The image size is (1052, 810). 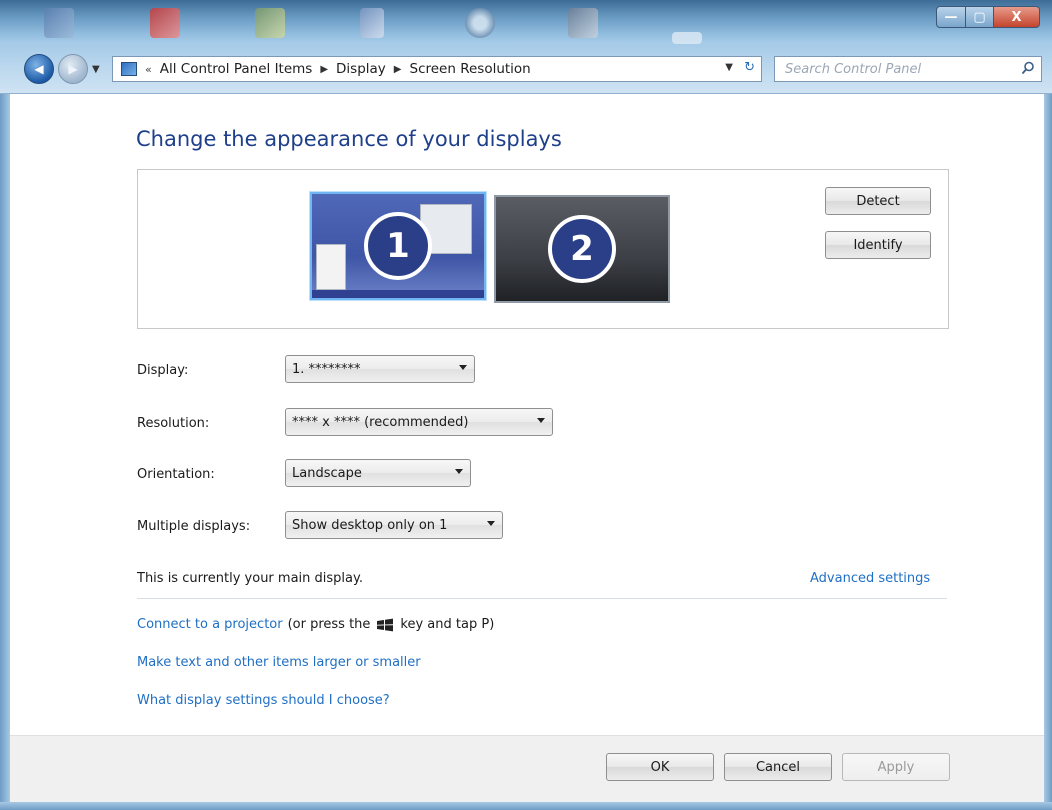 I want to click on control-panel-icon, so click(x=129, y=69).